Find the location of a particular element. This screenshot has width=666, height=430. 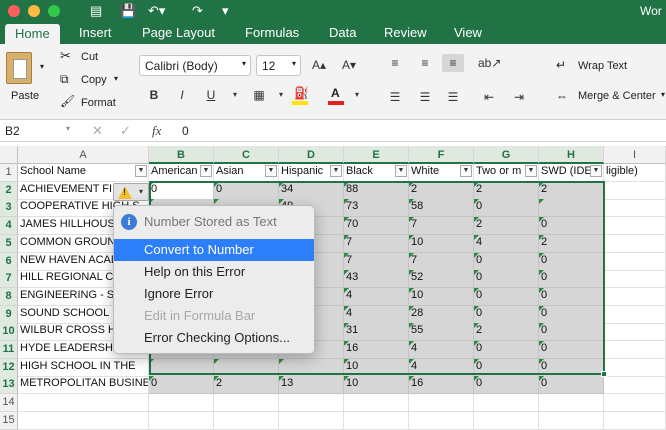

tab-formulas: Formulas is located at coordinates (272, 33).